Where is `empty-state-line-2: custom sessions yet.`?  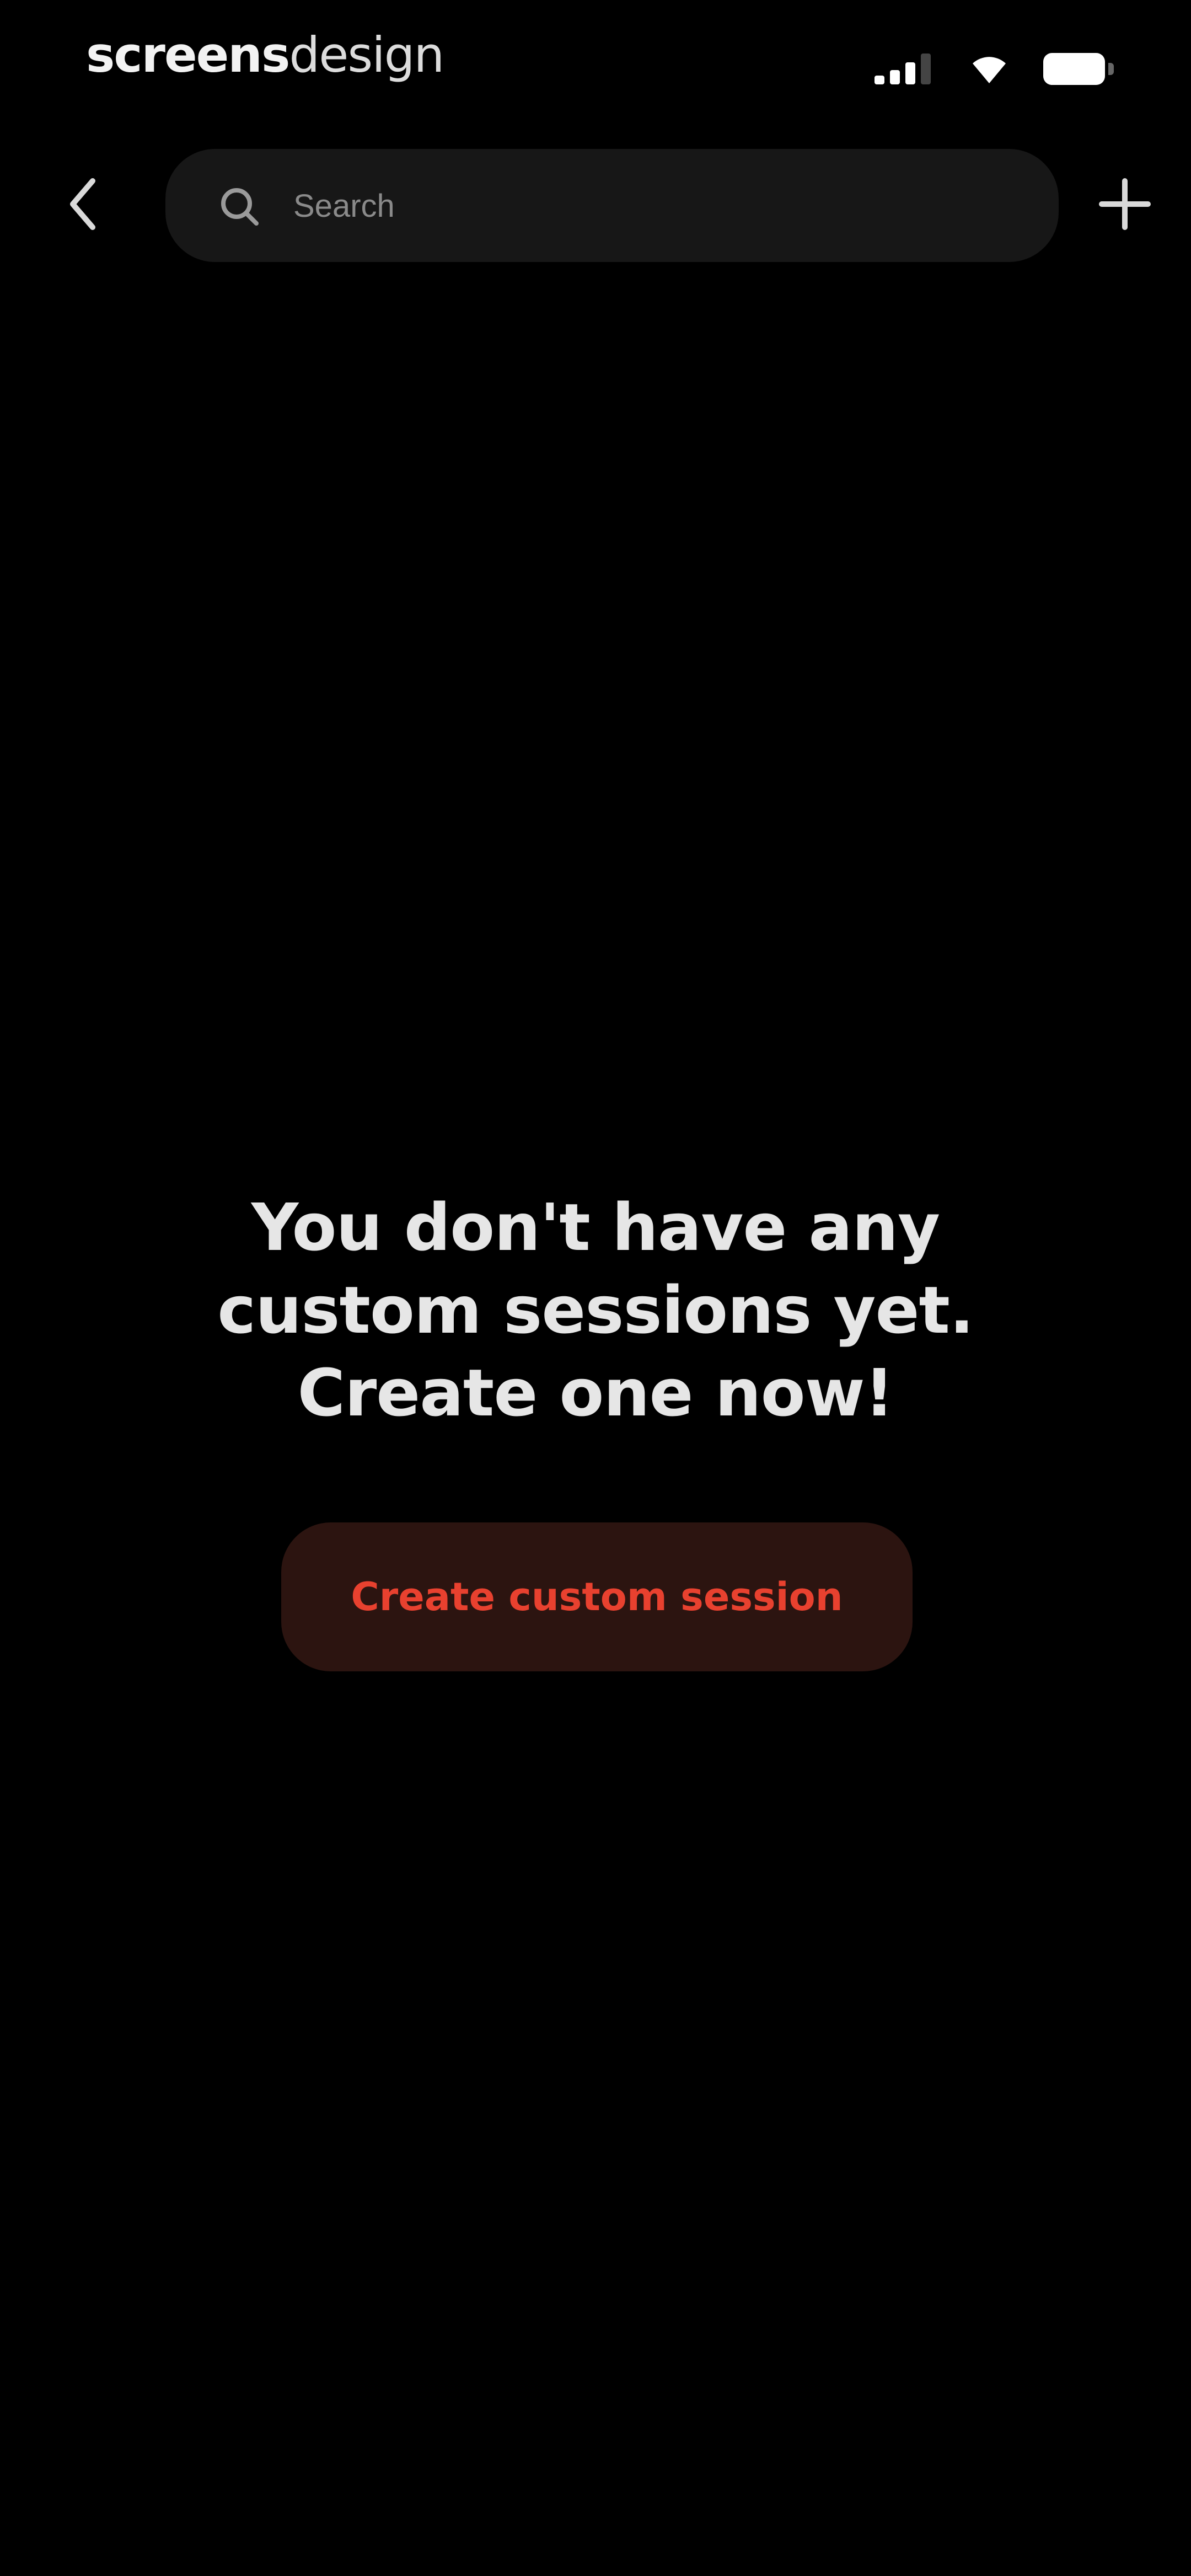
empty-state-line-2: custom sessions yet. is located at coordinates (595, 1310).